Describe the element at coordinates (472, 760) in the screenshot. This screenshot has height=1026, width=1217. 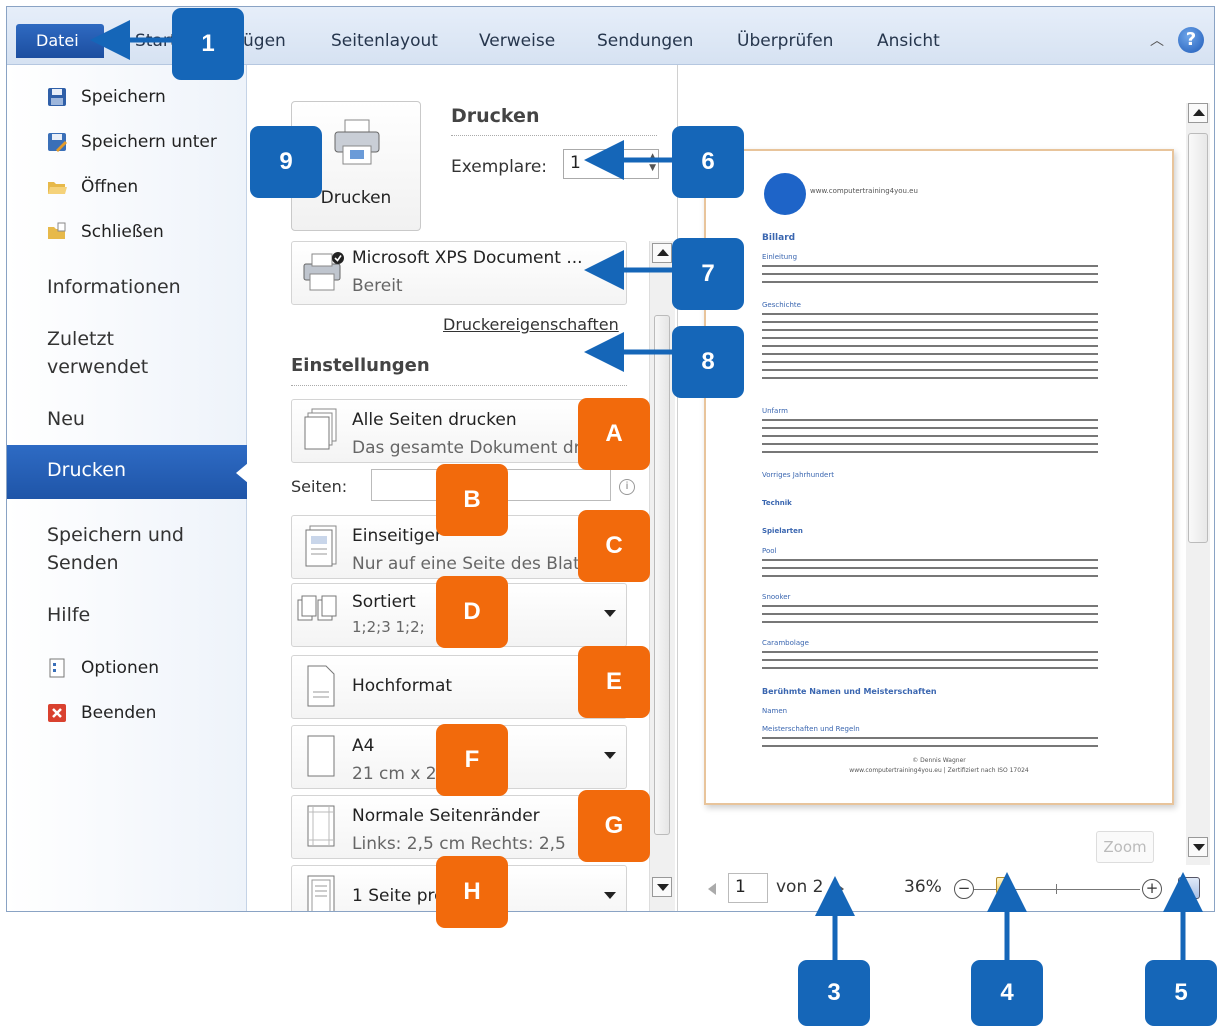
I see `tag-f: F` at that location.